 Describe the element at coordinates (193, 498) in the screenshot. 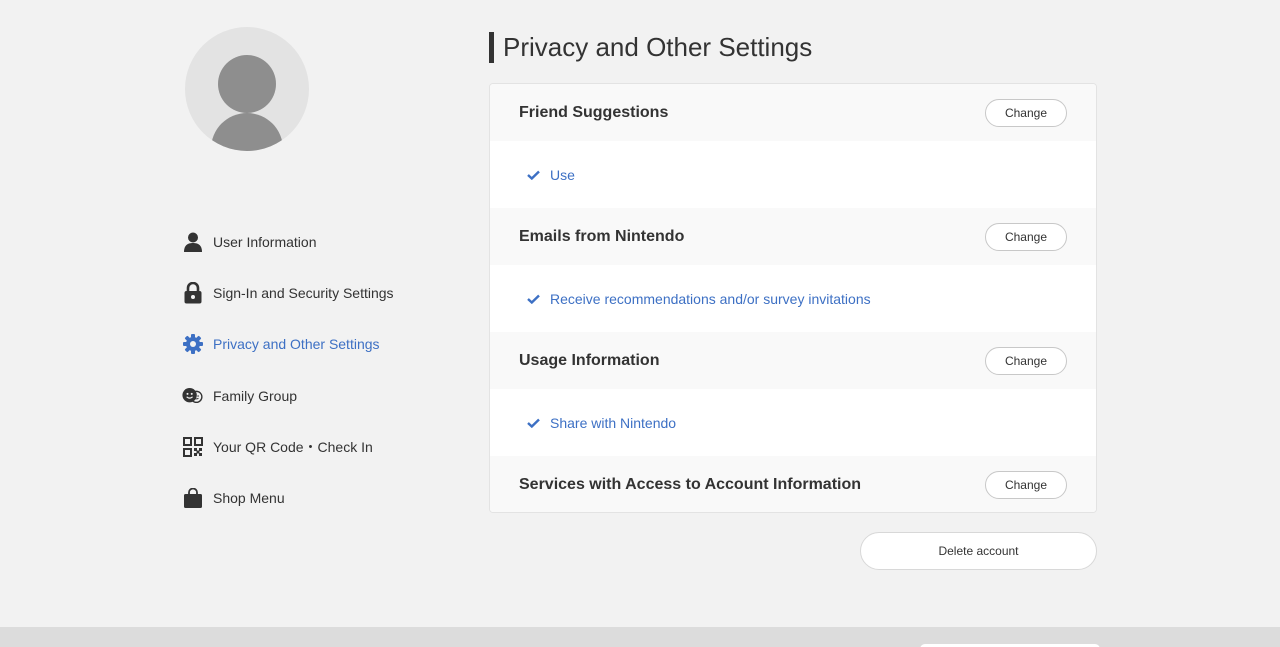

I see `shopping-bag-icon` at that location.